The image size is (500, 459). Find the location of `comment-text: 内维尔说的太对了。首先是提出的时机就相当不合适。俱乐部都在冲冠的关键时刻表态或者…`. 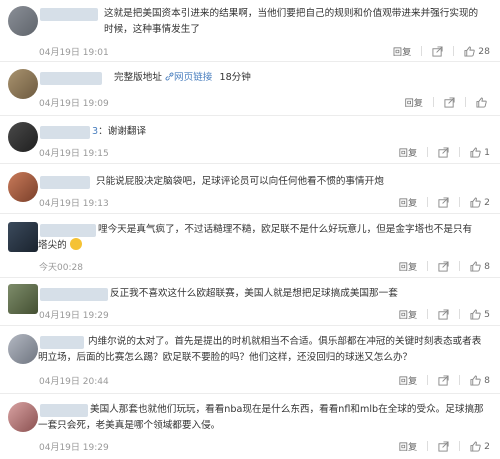

comment-text: 内维尔说的太对了。首先是提出的时机就相当不合适。俱乐部都在冲冠的关键时刻表态或者… is located at coordinates (260, 349).